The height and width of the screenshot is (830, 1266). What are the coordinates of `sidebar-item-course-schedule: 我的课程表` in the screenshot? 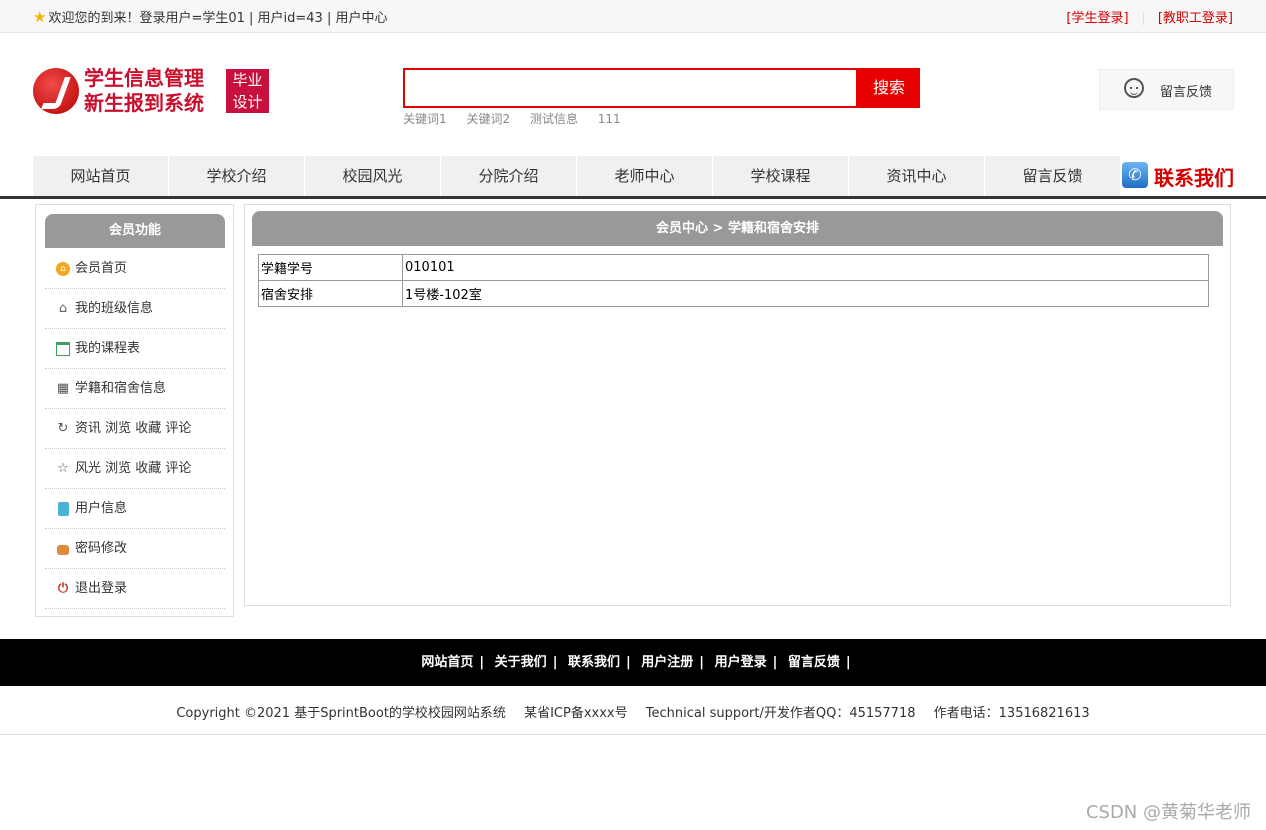 It's located at (135, 349).